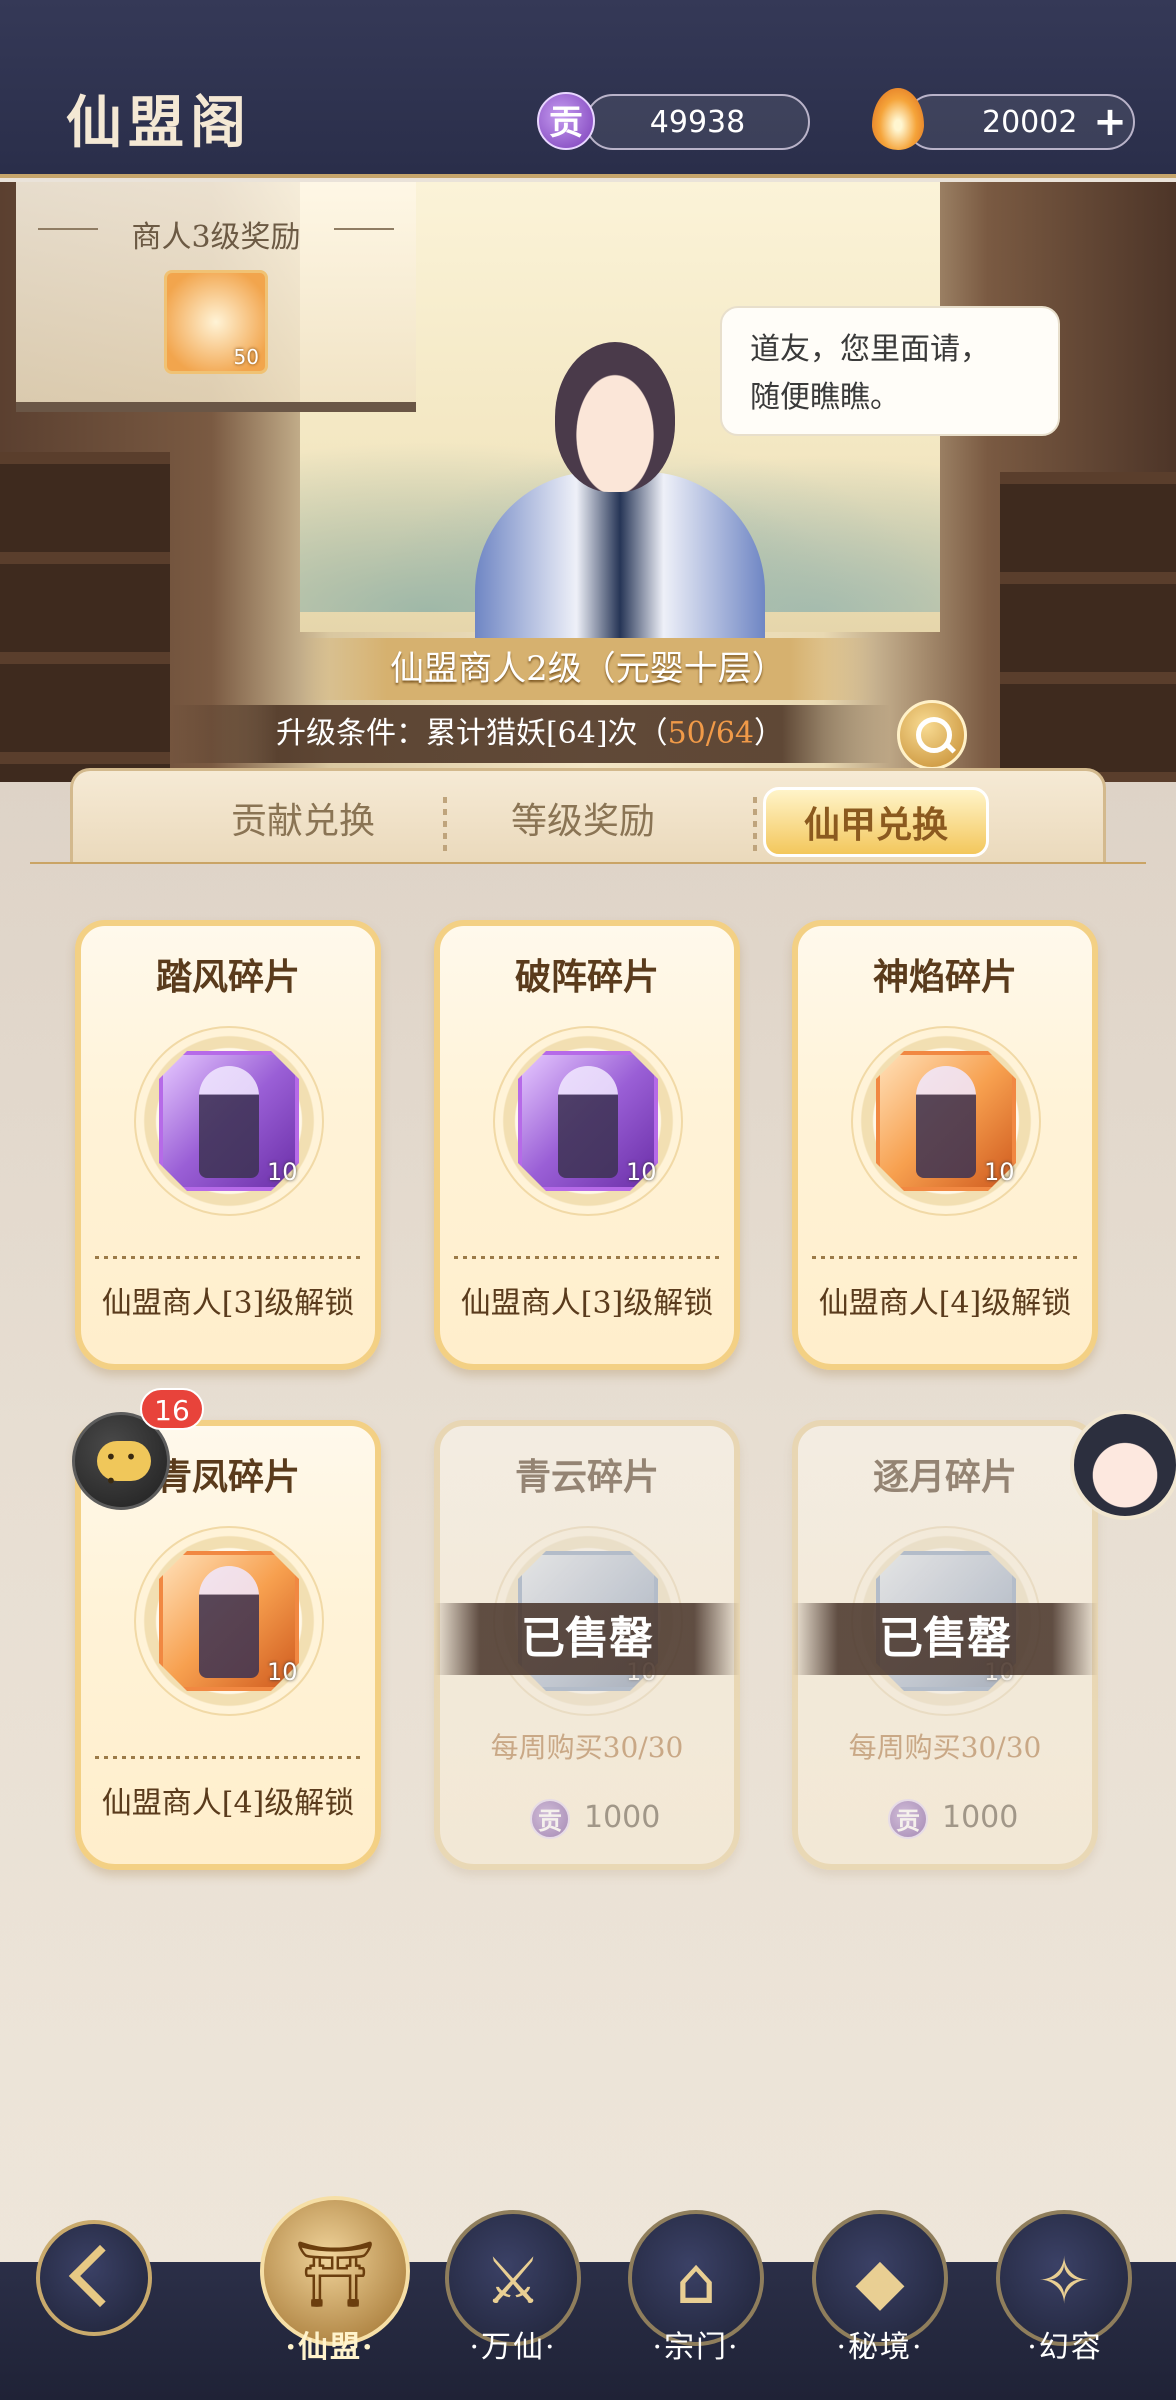  What do you see at coordinates (1110, 122) in the screenshot?
I see `add-currency-button: +` at bounding box center [1110, 122].